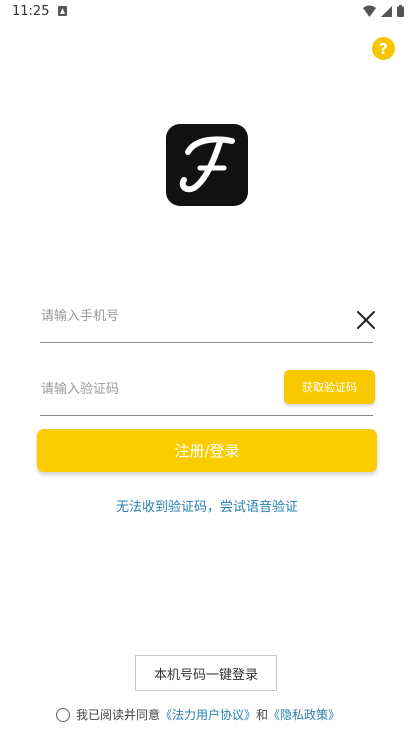 The height and width of the screenshot is (736, 414). Describe the element at coordinates (369, 11) in the screenshot. I see `wifi-icon` at that location.